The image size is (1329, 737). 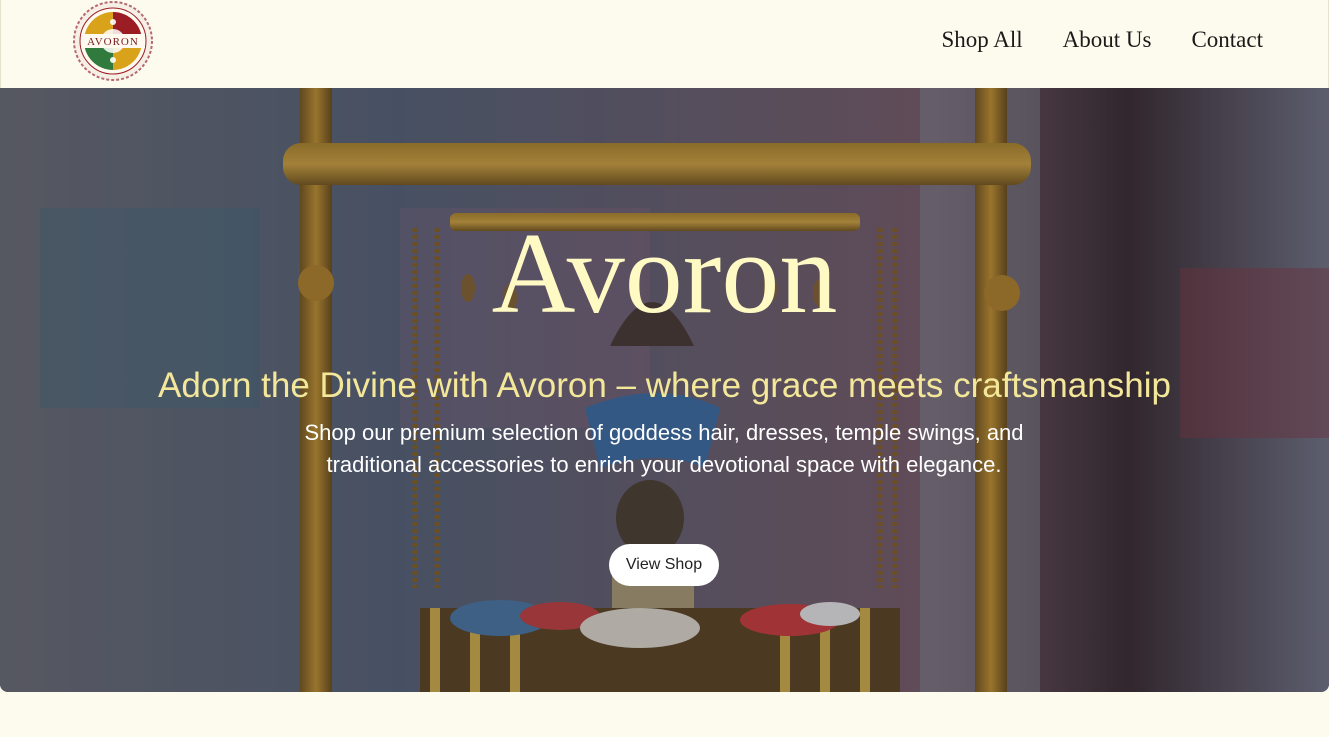 I want to click on brand-logo: AVORON, so click(x=113, y=41).